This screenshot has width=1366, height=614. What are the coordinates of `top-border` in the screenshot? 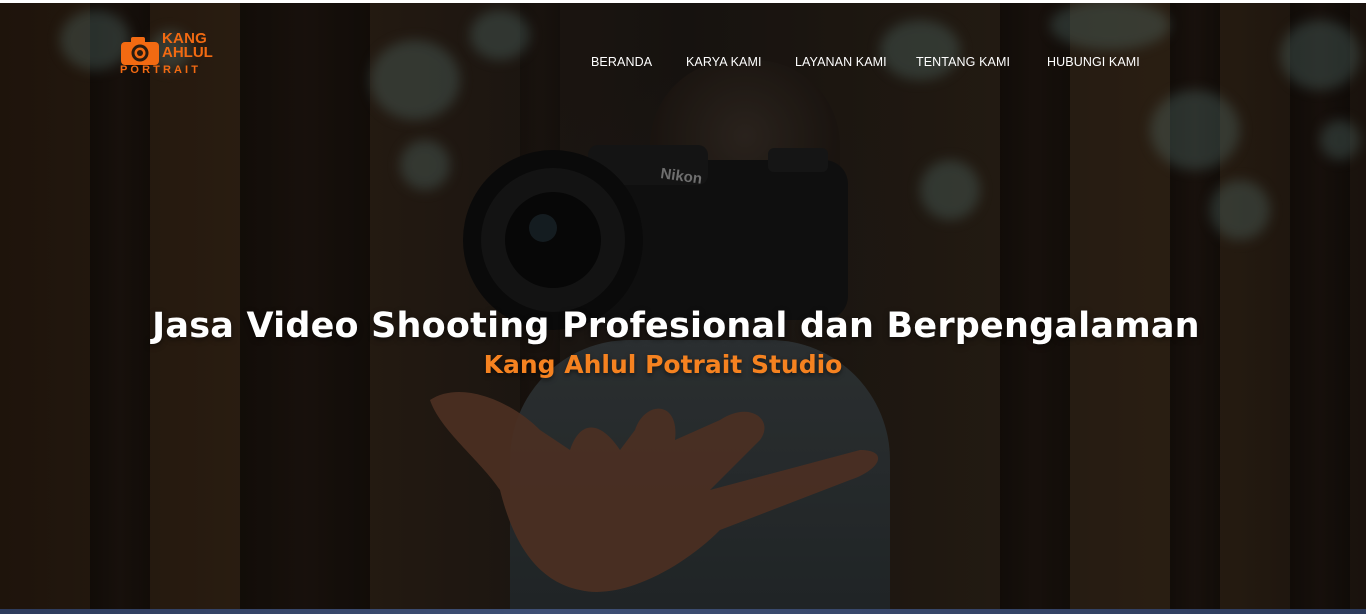 It's located at (683, 1).